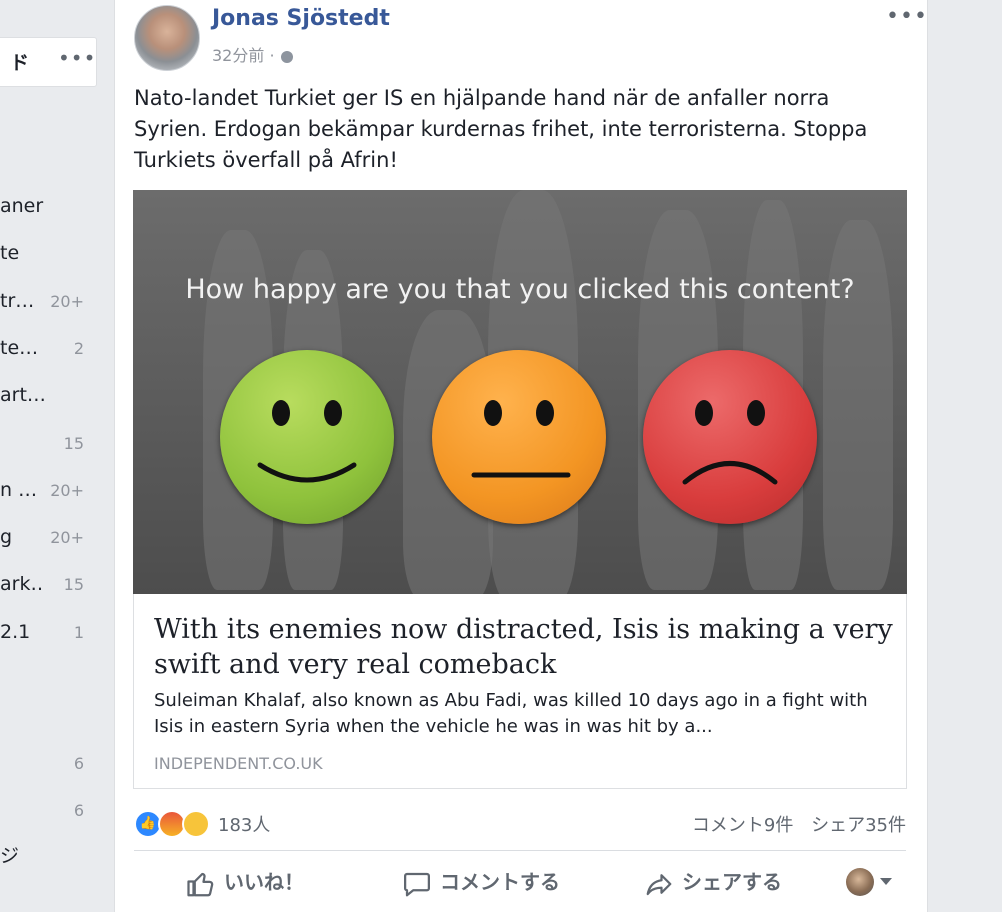 This screenshot has height=912, width=1002. I want to click on sidebar-item-label: aner, so click(22, 206).